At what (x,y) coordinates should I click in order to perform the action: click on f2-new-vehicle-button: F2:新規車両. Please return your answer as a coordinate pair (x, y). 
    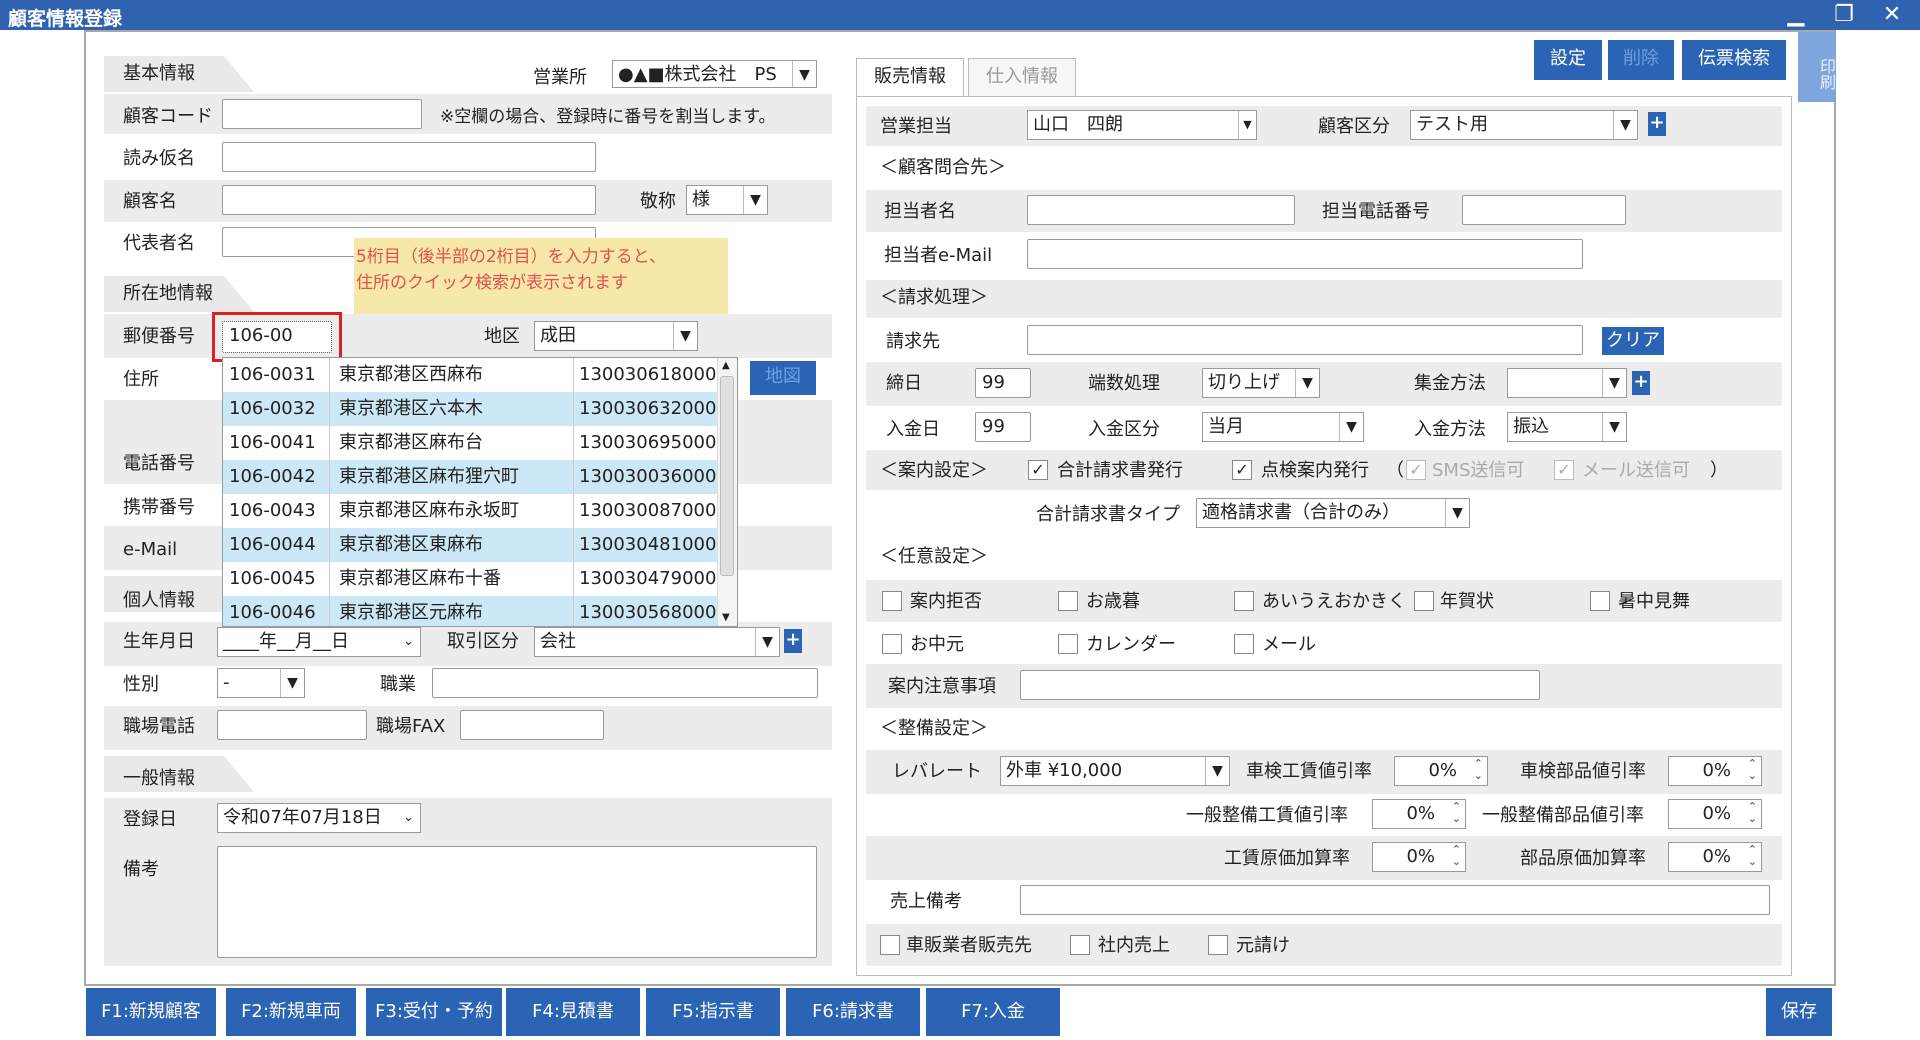
    Looking at the image, I should click on (291, 1012).